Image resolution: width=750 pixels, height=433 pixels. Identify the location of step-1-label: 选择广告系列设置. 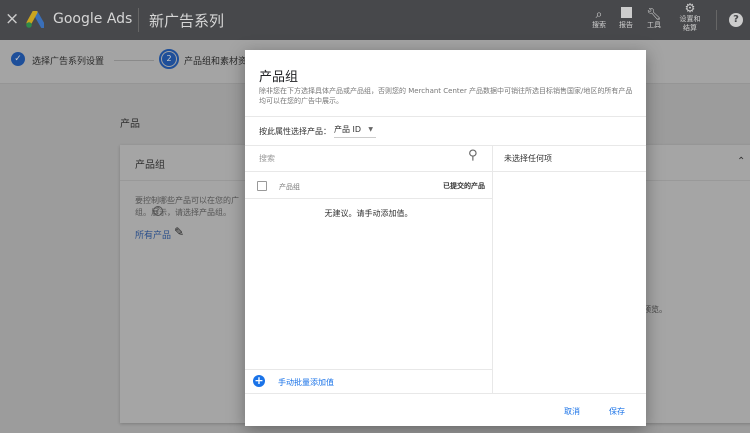
(68, 60).